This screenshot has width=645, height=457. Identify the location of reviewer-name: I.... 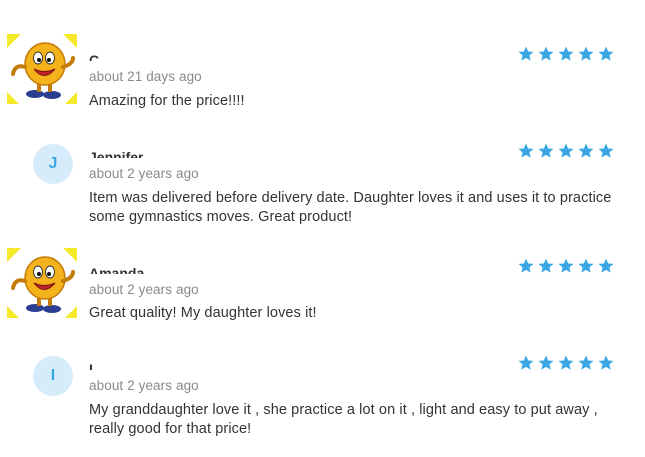
(97, 365).